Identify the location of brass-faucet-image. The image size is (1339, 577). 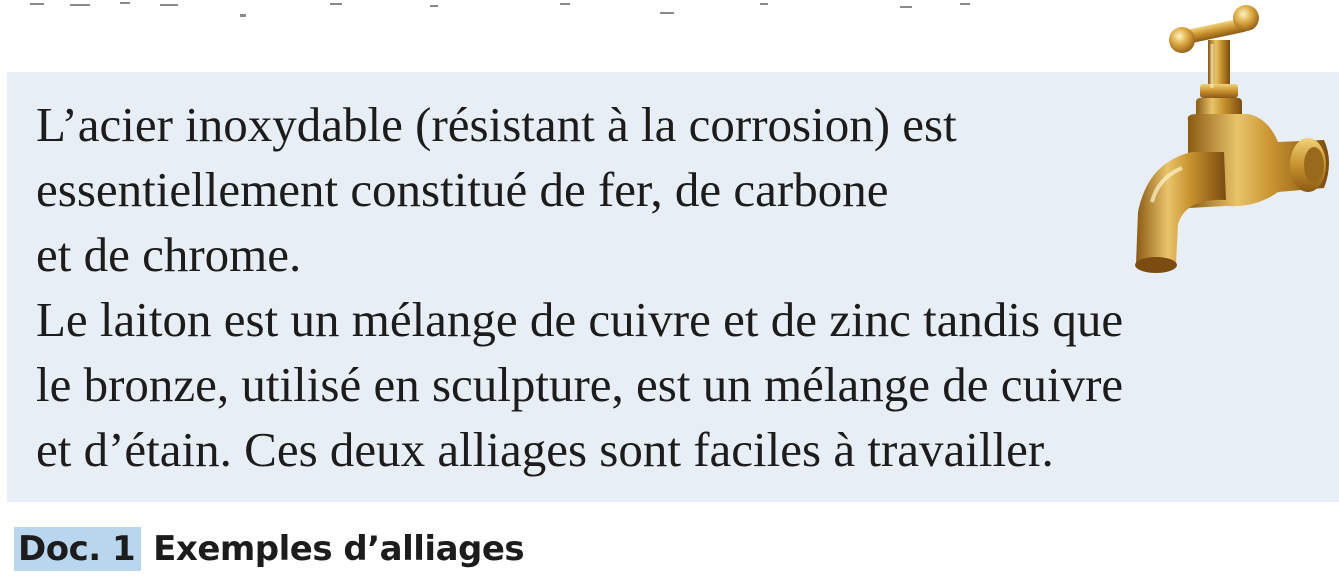
(1232, 139).